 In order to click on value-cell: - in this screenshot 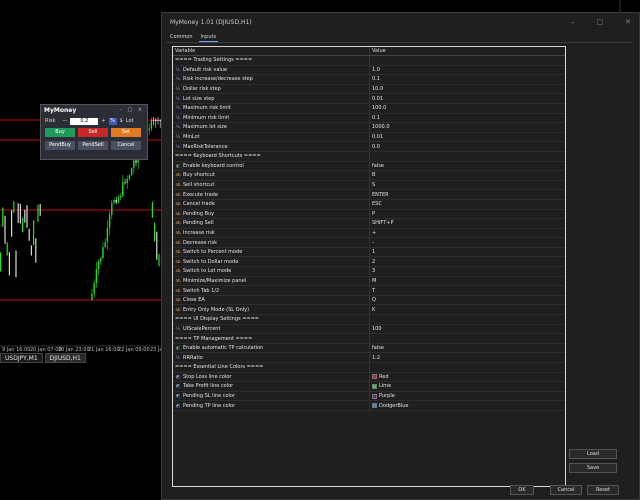, I will do `click(467, 243)`.